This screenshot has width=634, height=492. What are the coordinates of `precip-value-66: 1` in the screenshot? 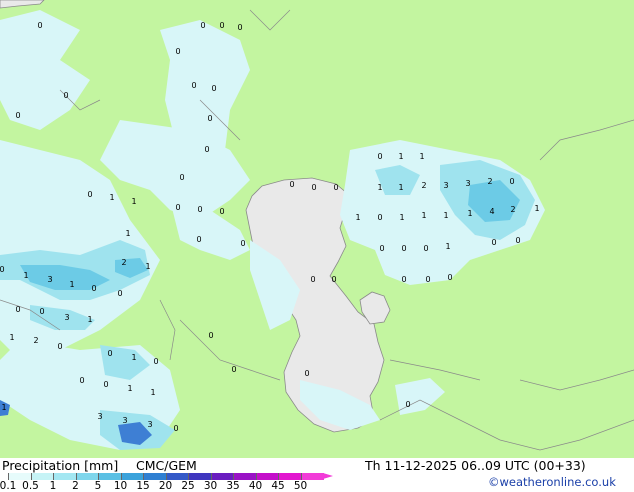 It's located at (11, 337).